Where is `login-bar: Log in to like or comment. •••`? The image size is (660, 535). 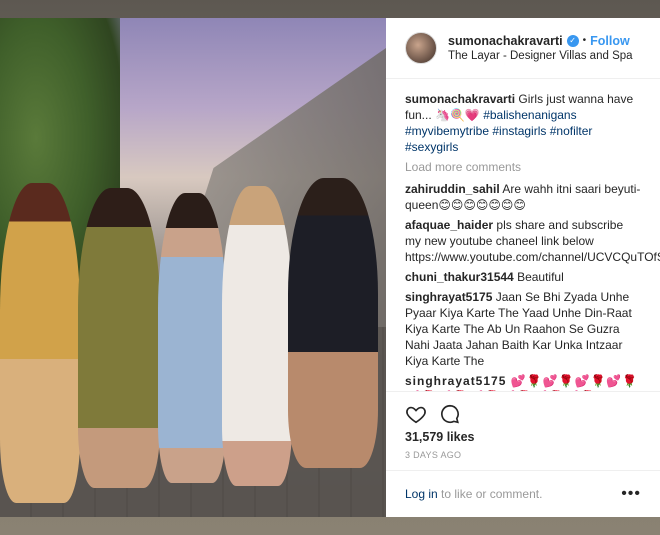 login-bar: Log in to like or comment. ••• is located at coordinates (523, 493).